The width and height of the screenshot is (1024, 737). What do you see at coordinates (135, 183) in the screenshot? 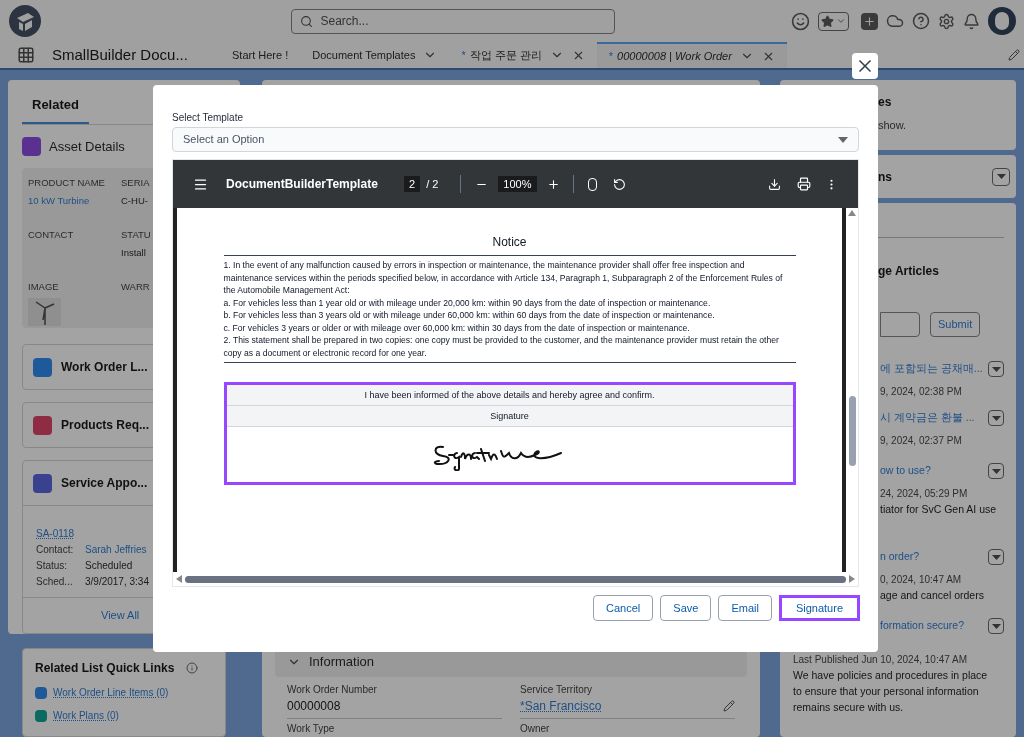
I see `field-label: SERIA` at bounding box center [135, 183].